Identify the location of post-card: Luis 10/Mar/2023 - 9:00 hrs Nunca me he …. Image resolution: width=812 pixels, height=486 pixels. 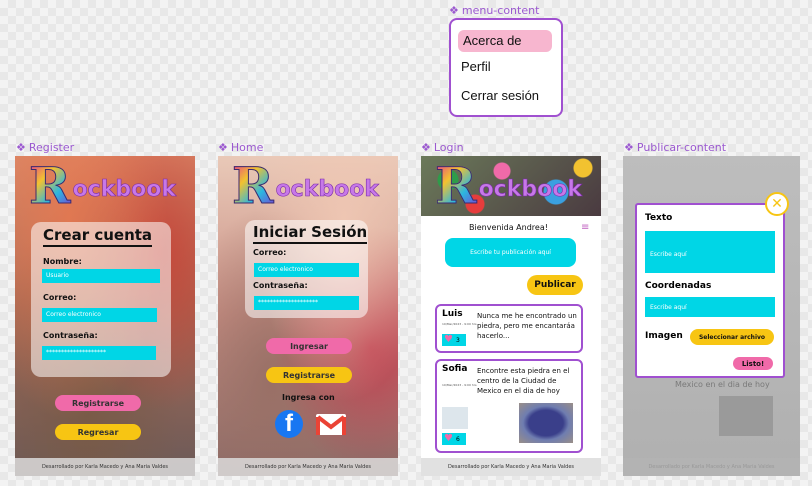
(509, 328).